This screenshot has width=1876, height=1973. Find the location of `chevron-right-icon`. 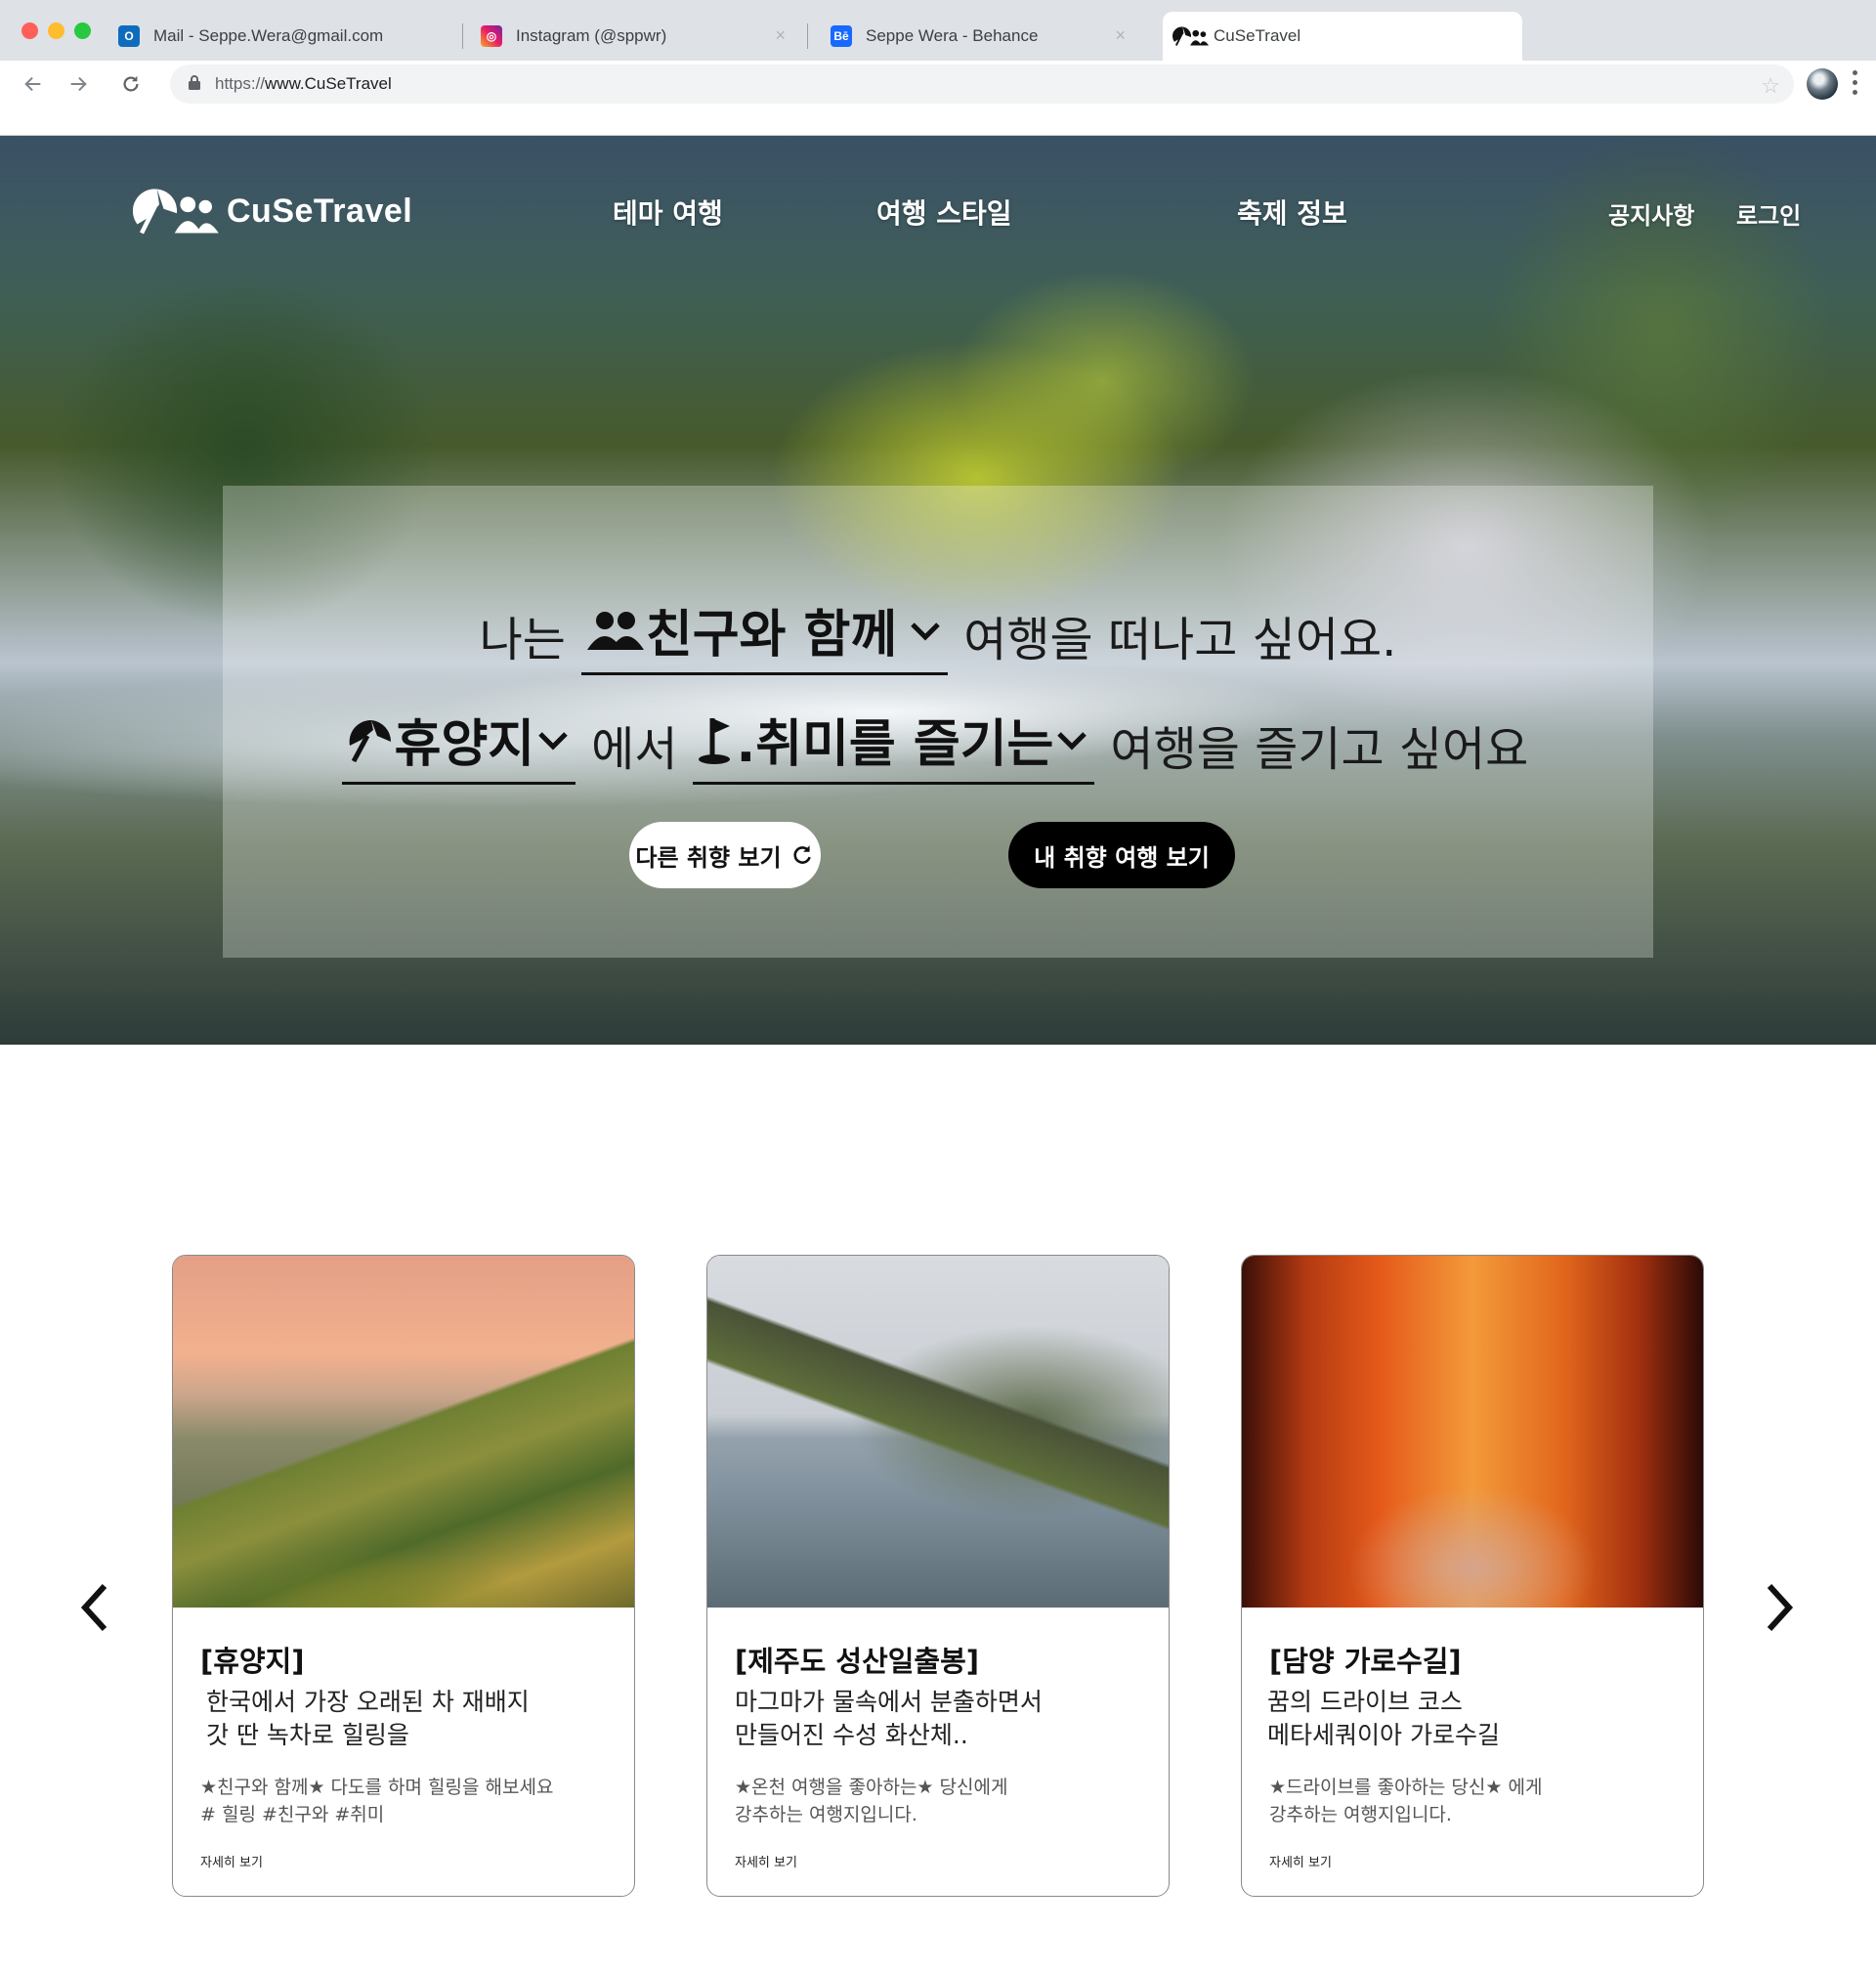

chevron-right-icon is located at coordinates (1780, 1607).